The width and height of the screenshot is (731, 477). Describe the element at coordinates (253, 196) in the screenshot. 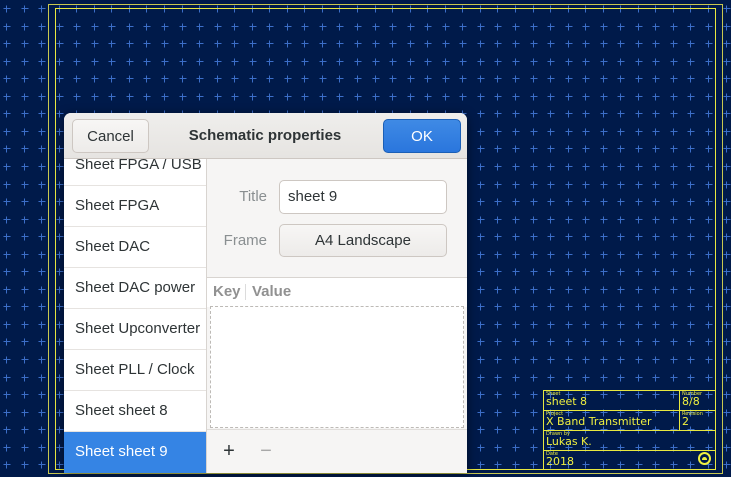

I see `title-field-label: Title` at that location.